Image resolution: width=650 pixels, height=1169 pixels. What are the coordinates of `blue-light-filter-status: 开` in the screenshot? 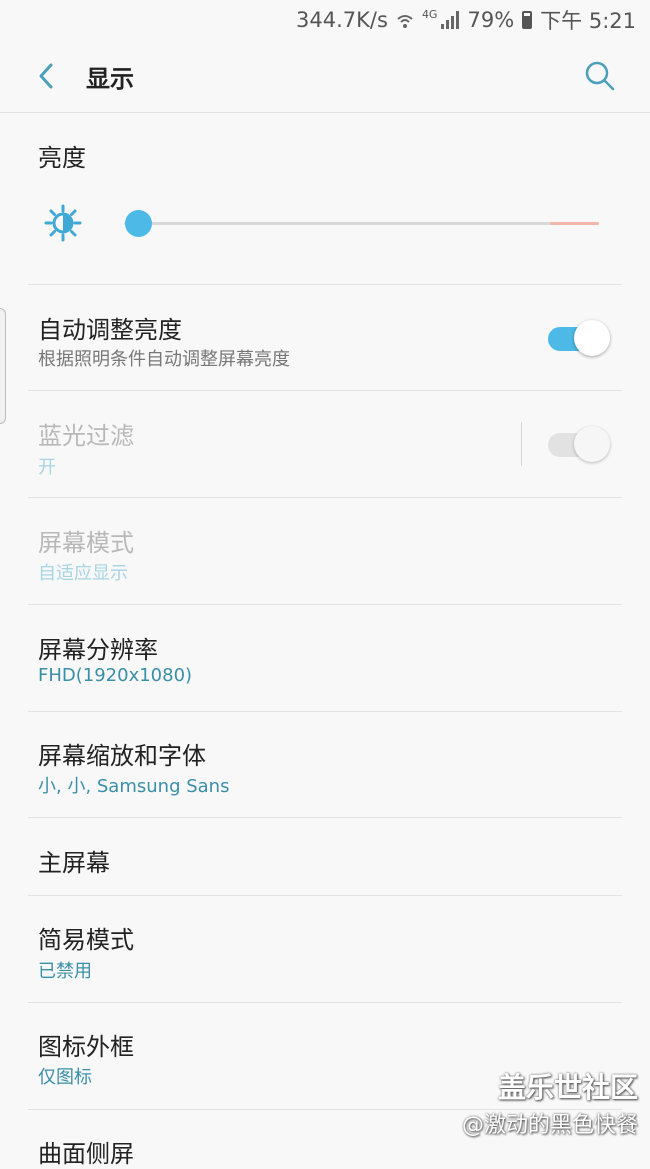 It's located at (47, 467).